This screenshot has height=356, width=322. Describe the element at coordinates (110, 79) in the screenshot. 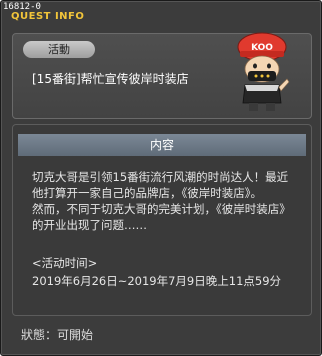

I see `quest-name: [15番街]帮忙宣传彼岸时装店` at that location.